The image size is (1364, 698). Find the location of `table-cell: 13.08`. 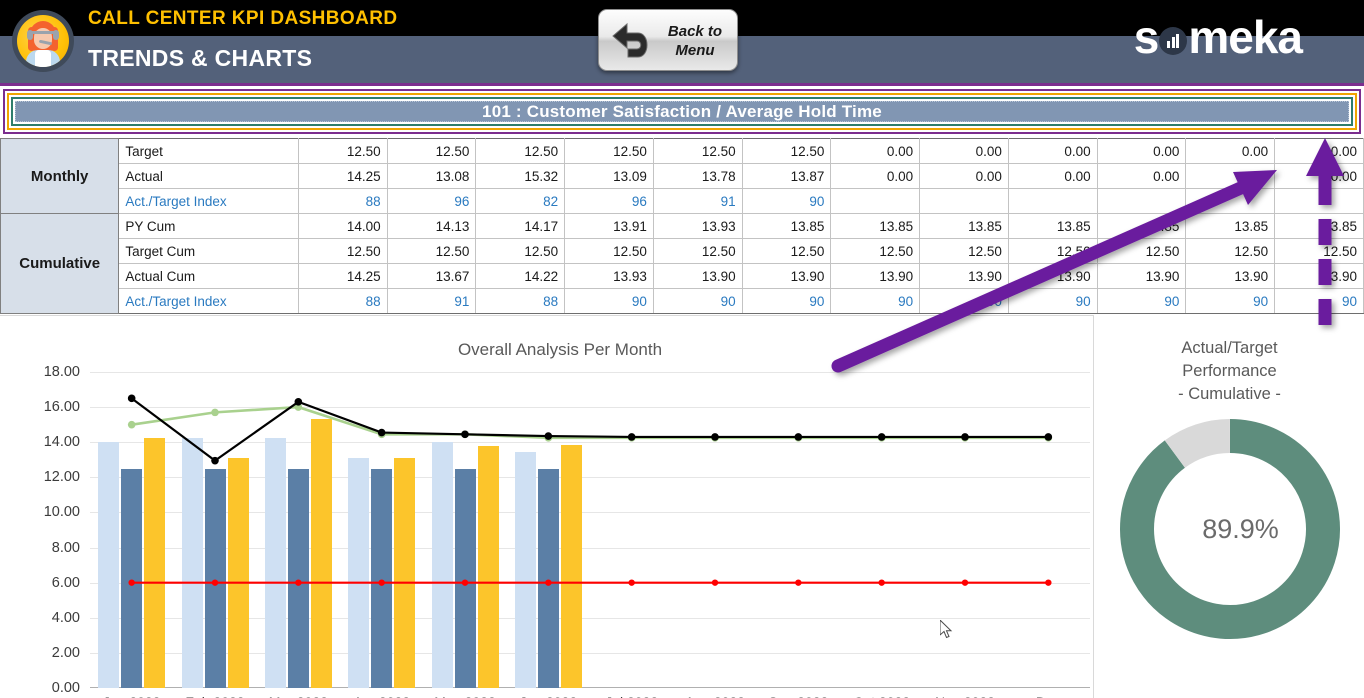

table-cell: 13.08 is located at coordinates (431, 176).